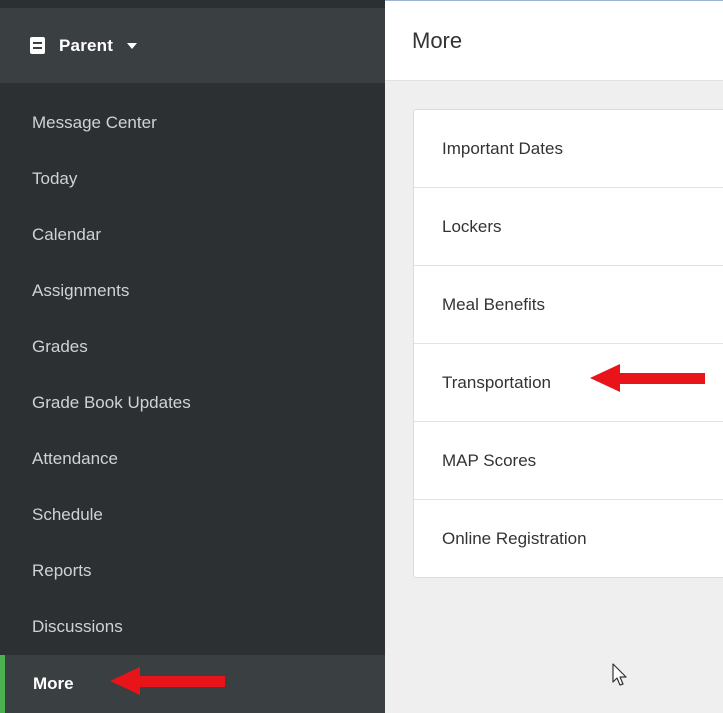  What do you see at coordinates (132, 46) in the screenshot?
I see `caret-down-icon` at bounding box center [132, 46].